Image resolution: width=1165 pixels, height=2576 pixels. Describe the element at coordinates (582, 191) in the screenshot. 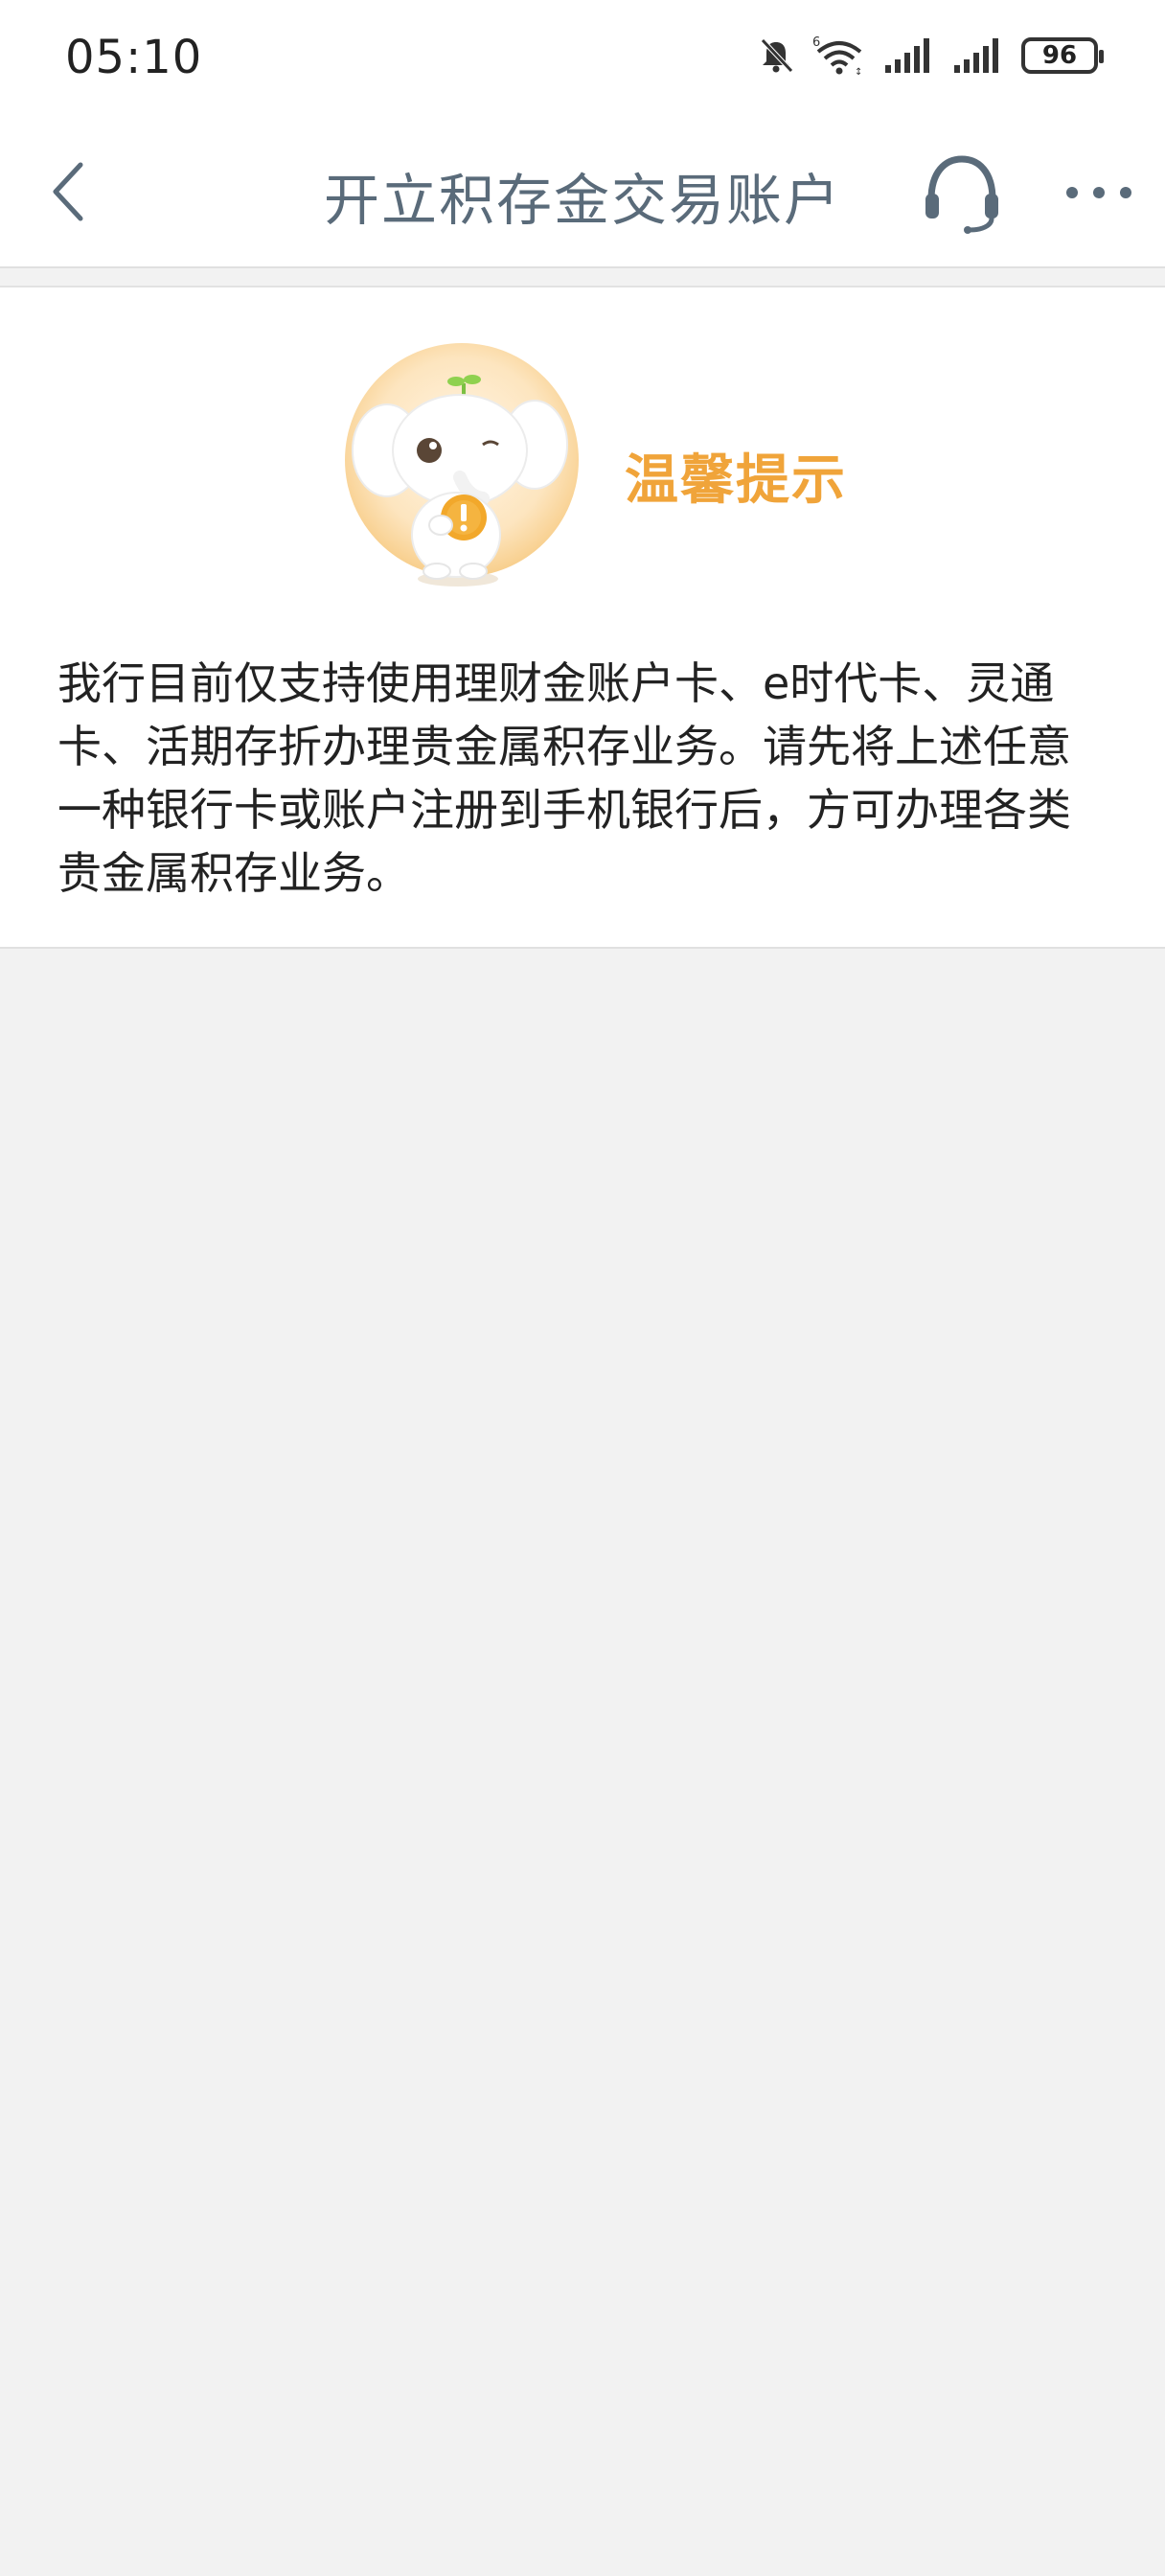

I see `nav-bar: 开立积存金交易账户` at that location.